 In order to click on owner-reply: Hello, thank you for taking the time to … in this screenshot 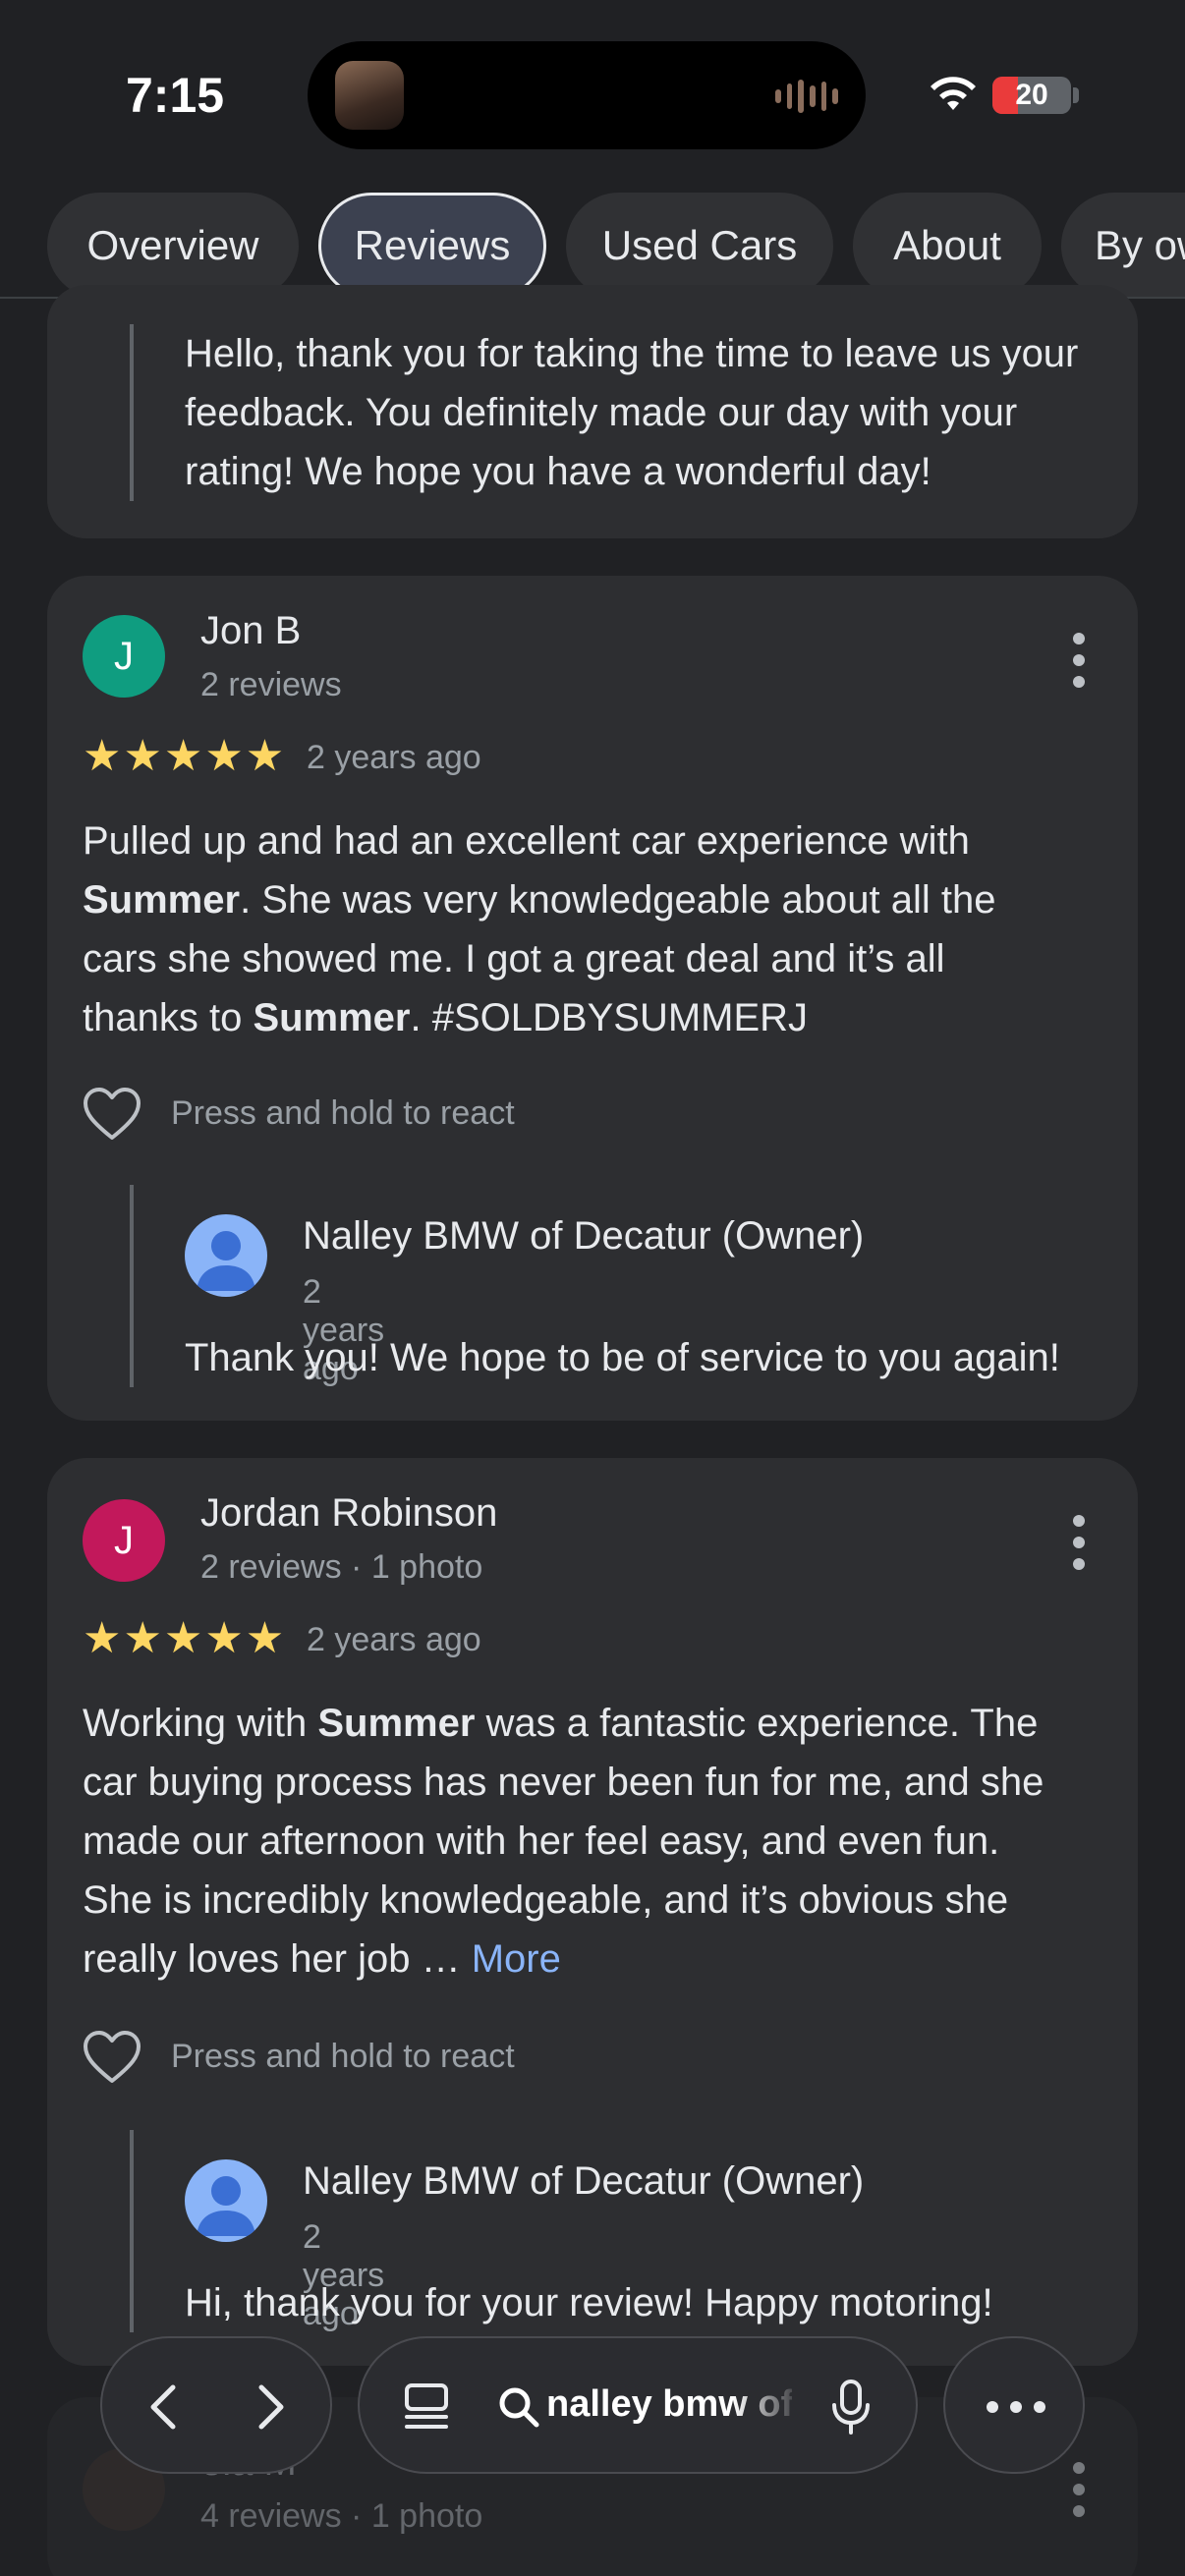, I will do `click(604, 412)`.